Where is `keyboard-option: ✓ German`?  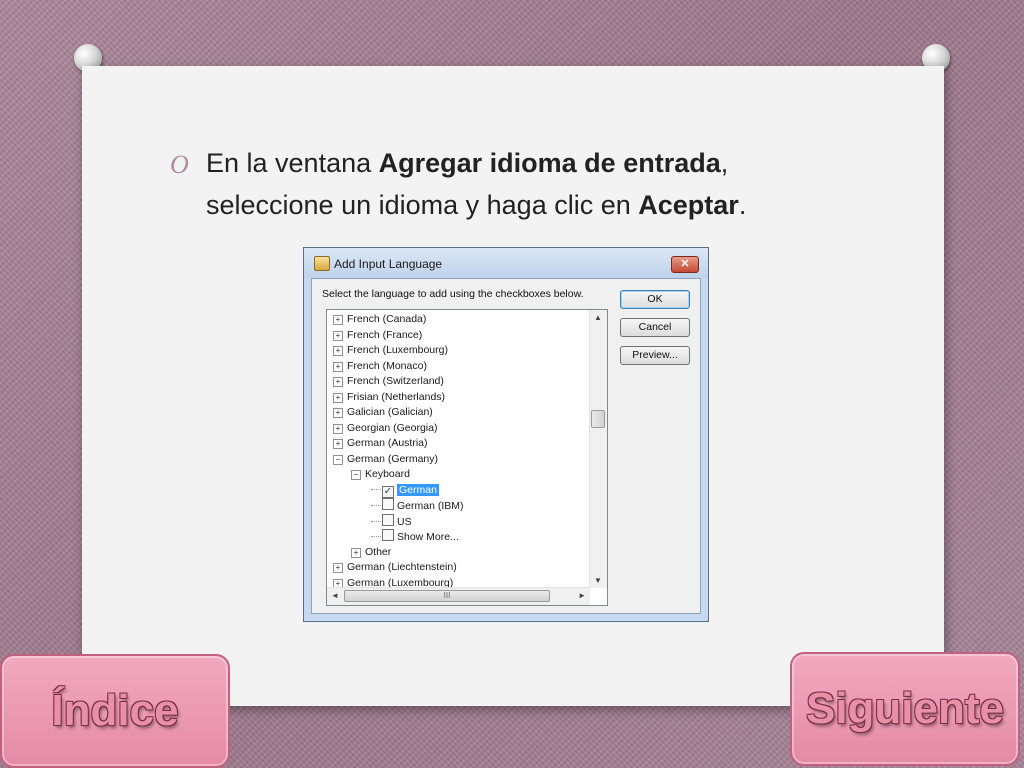
keyboard-option: ✓ German is located at coordinates (405, 490).